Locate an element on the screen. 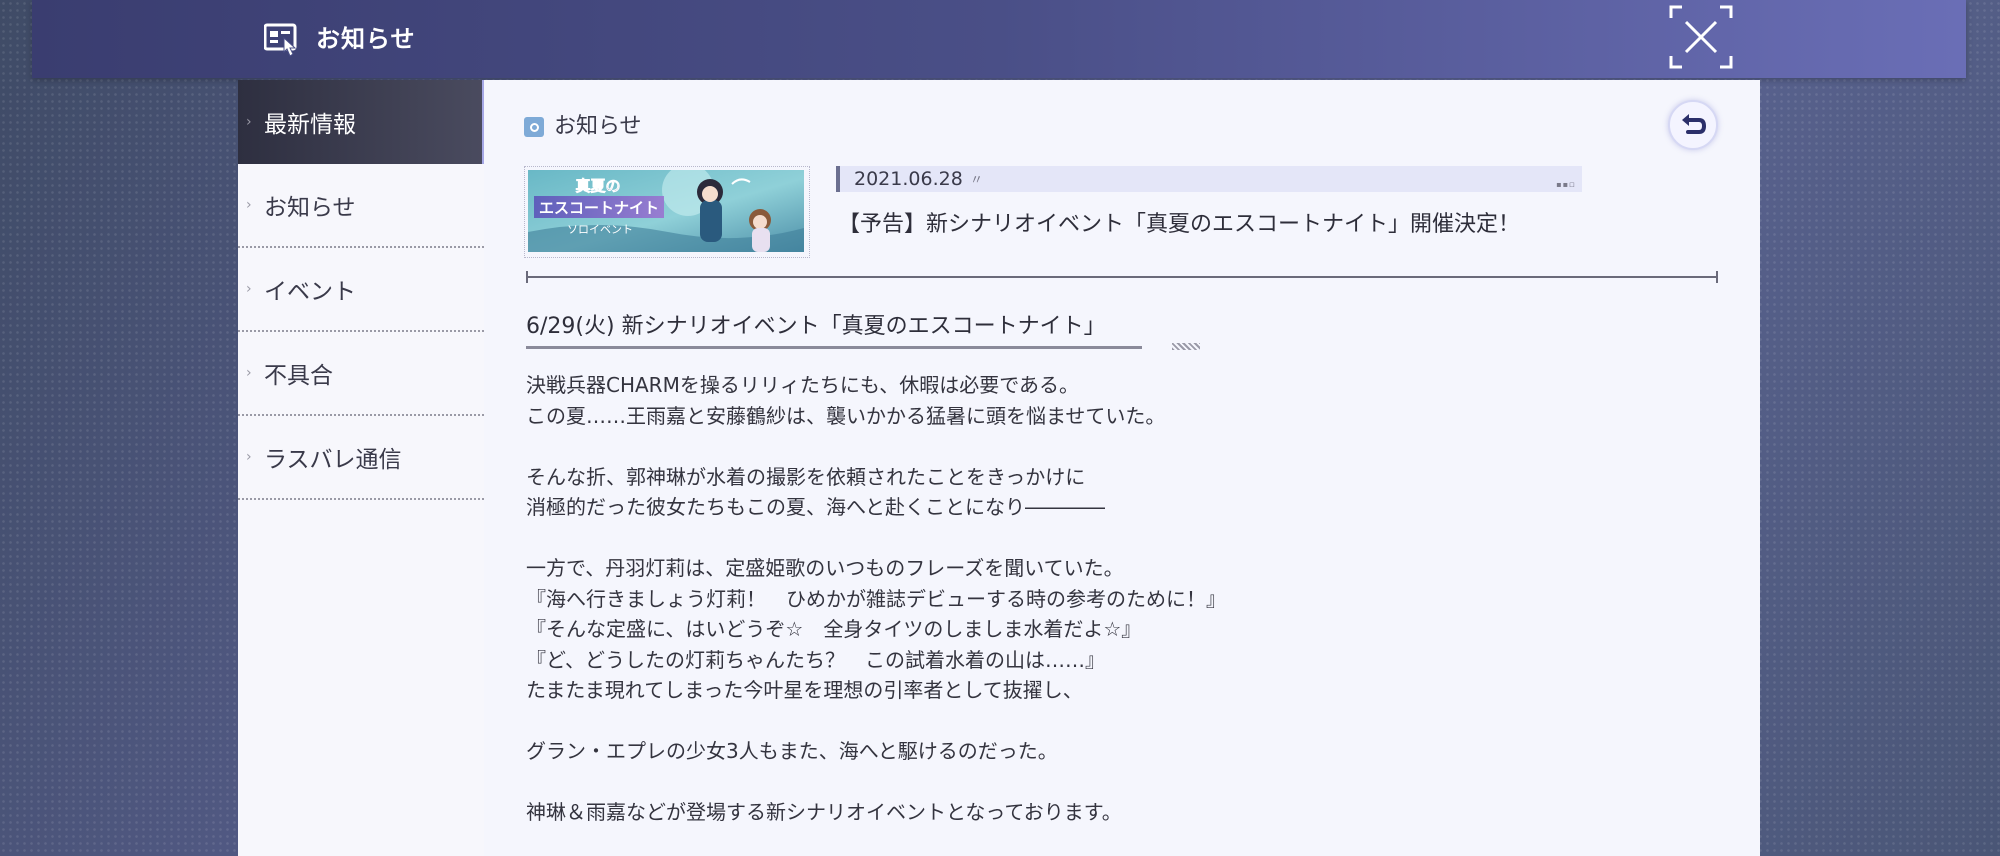 This screenshot has height=856, width=2000. sidebar-item-notices: › お知らせ is located at coordinates (361, 206).